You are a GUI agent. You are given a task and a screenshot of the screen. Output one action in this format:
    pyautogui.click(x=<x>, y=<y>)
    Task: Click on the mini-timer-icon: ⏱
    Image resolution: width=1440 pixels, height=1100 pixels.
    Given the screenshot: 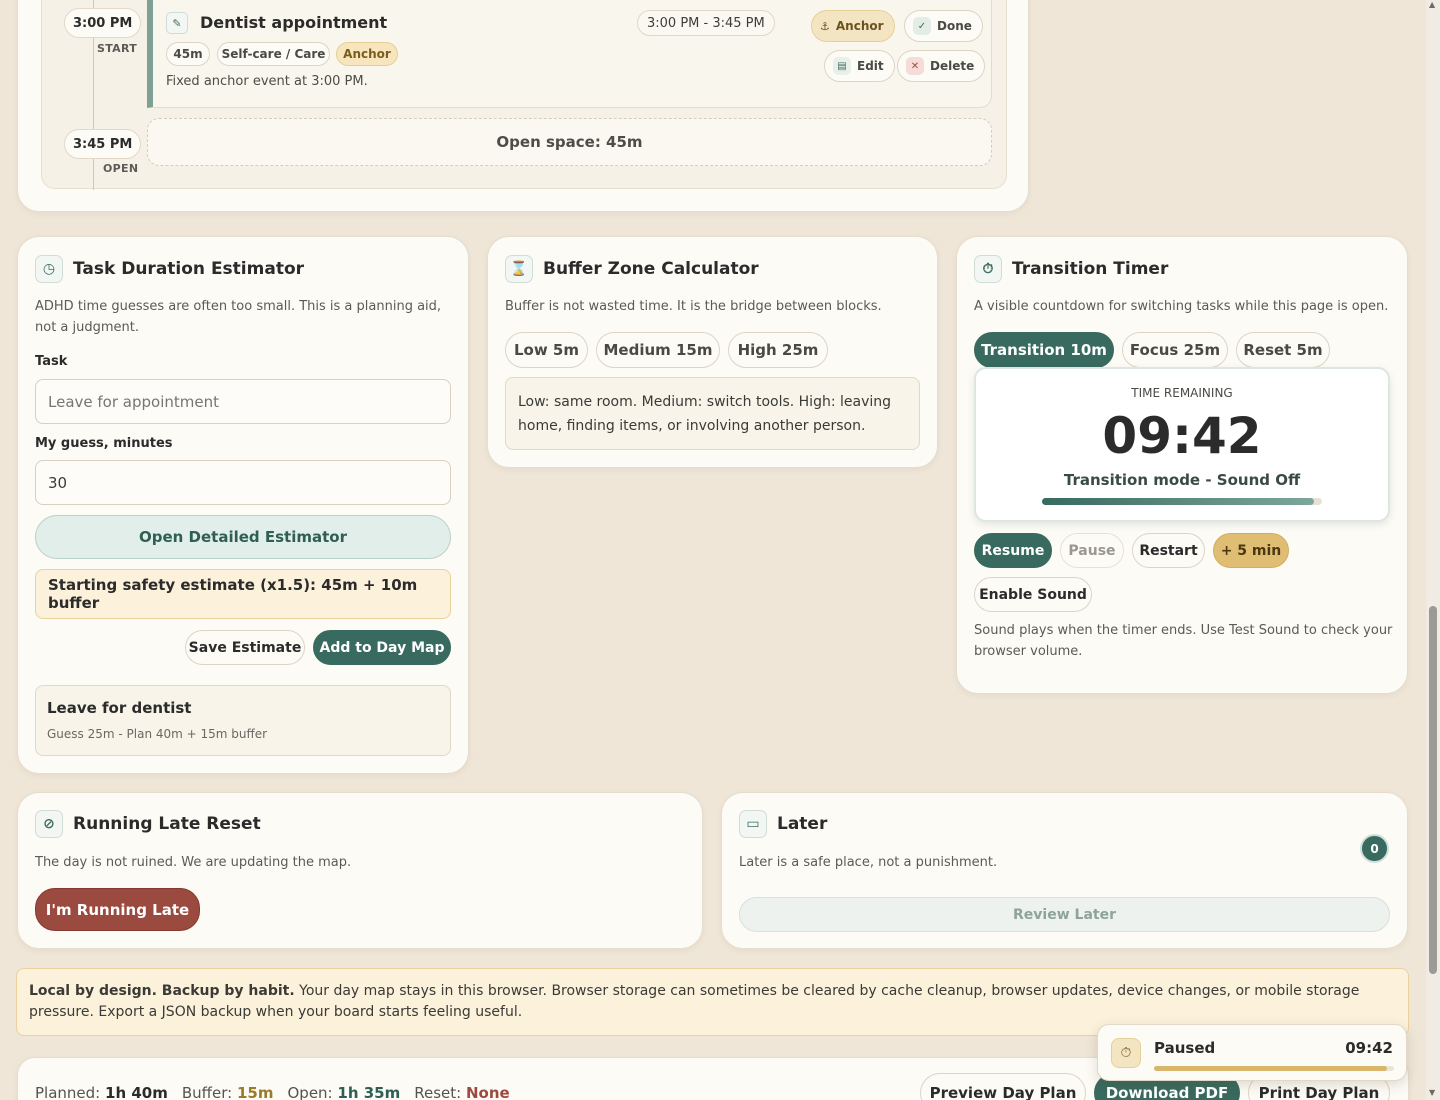 What is the action you would take?
    pyautogui.click(x=1126, y=1053)
    